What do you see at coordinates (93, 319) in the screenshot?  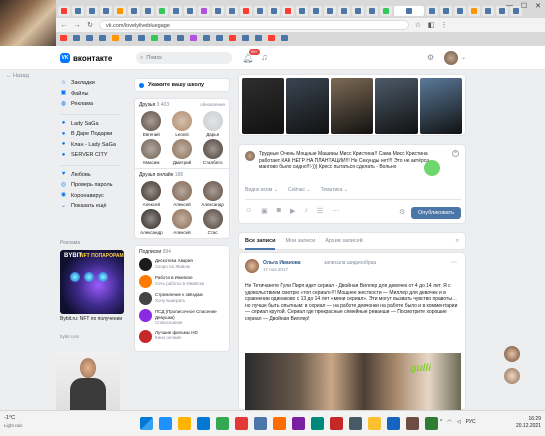 I see `ad-caption: Bybit.ru: NFT по получении` at bounding box center [93, 319].